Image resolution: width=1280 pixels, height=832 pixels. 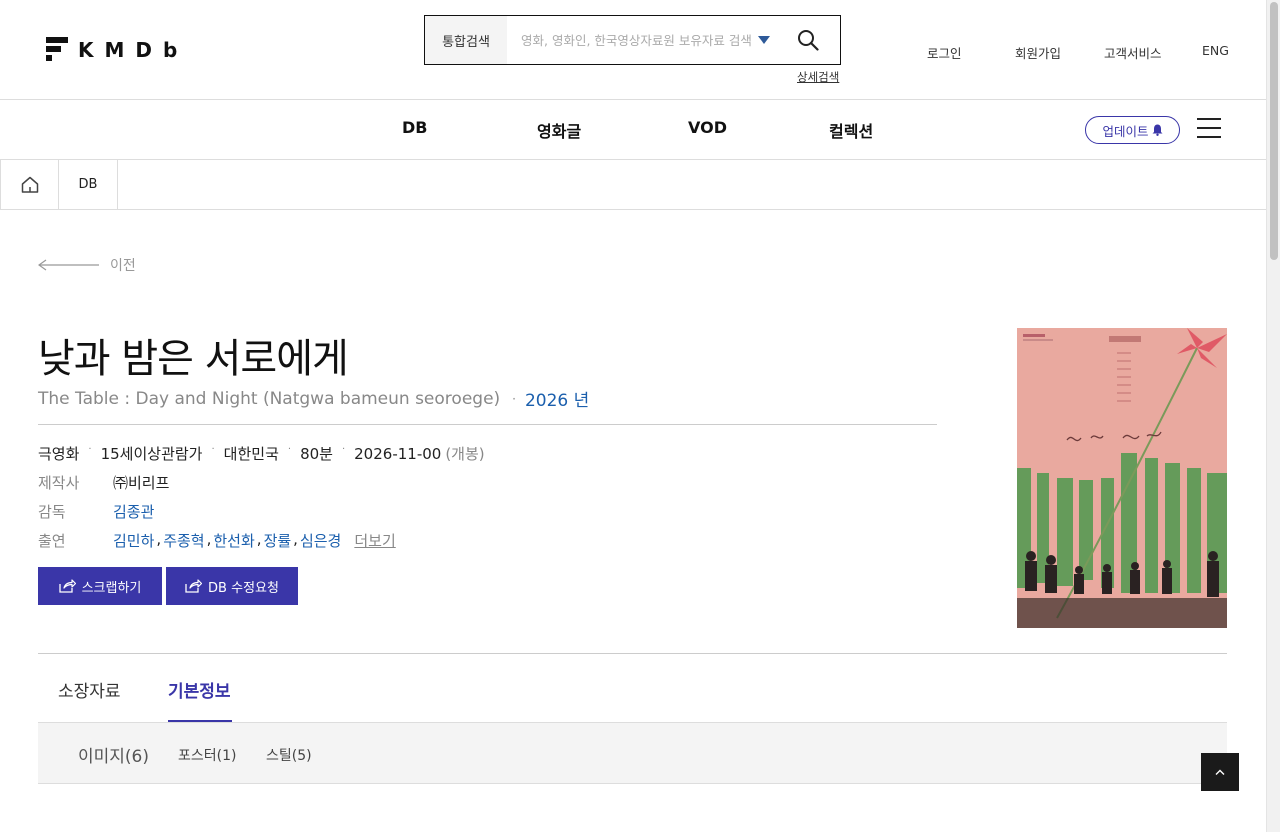 What do you see at coordinates (851, 130) in the screenshot?
I see `nav-collection: 컬렉션` at bounding box center [851, 130].